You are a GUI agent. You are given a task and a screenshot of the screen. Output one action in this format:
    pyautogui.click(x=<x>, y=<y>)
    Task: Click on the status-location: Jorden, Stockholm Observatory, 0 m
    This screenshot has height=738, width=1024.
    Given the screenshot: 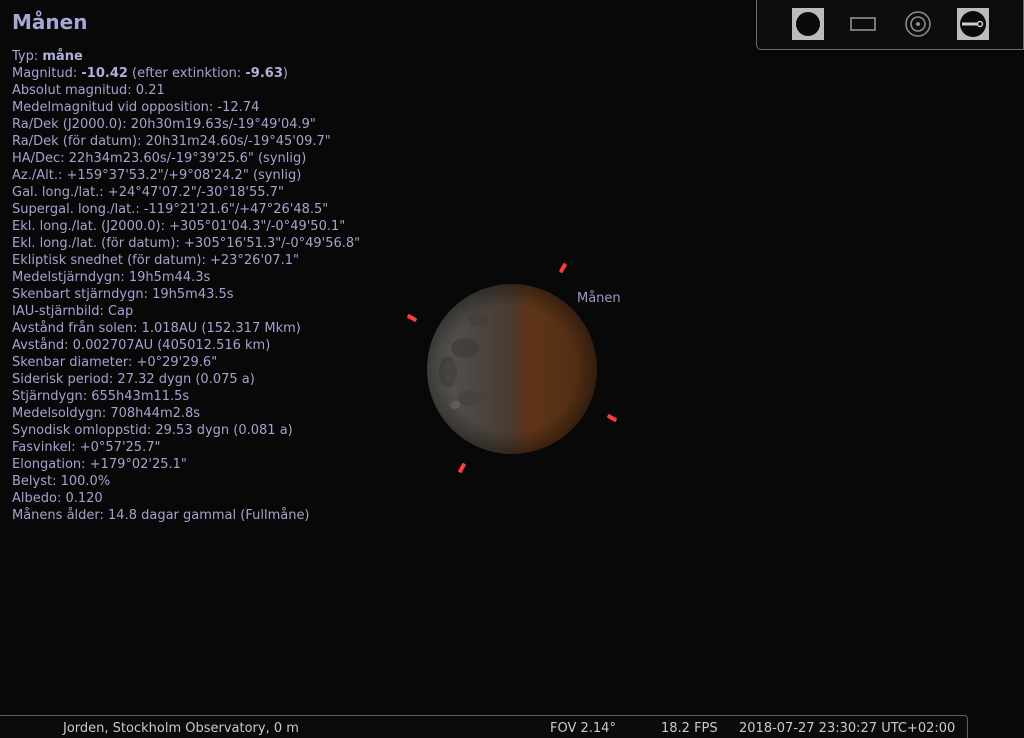 What is the action you would take?
    pyautogui.click(x=181, y=728)
    